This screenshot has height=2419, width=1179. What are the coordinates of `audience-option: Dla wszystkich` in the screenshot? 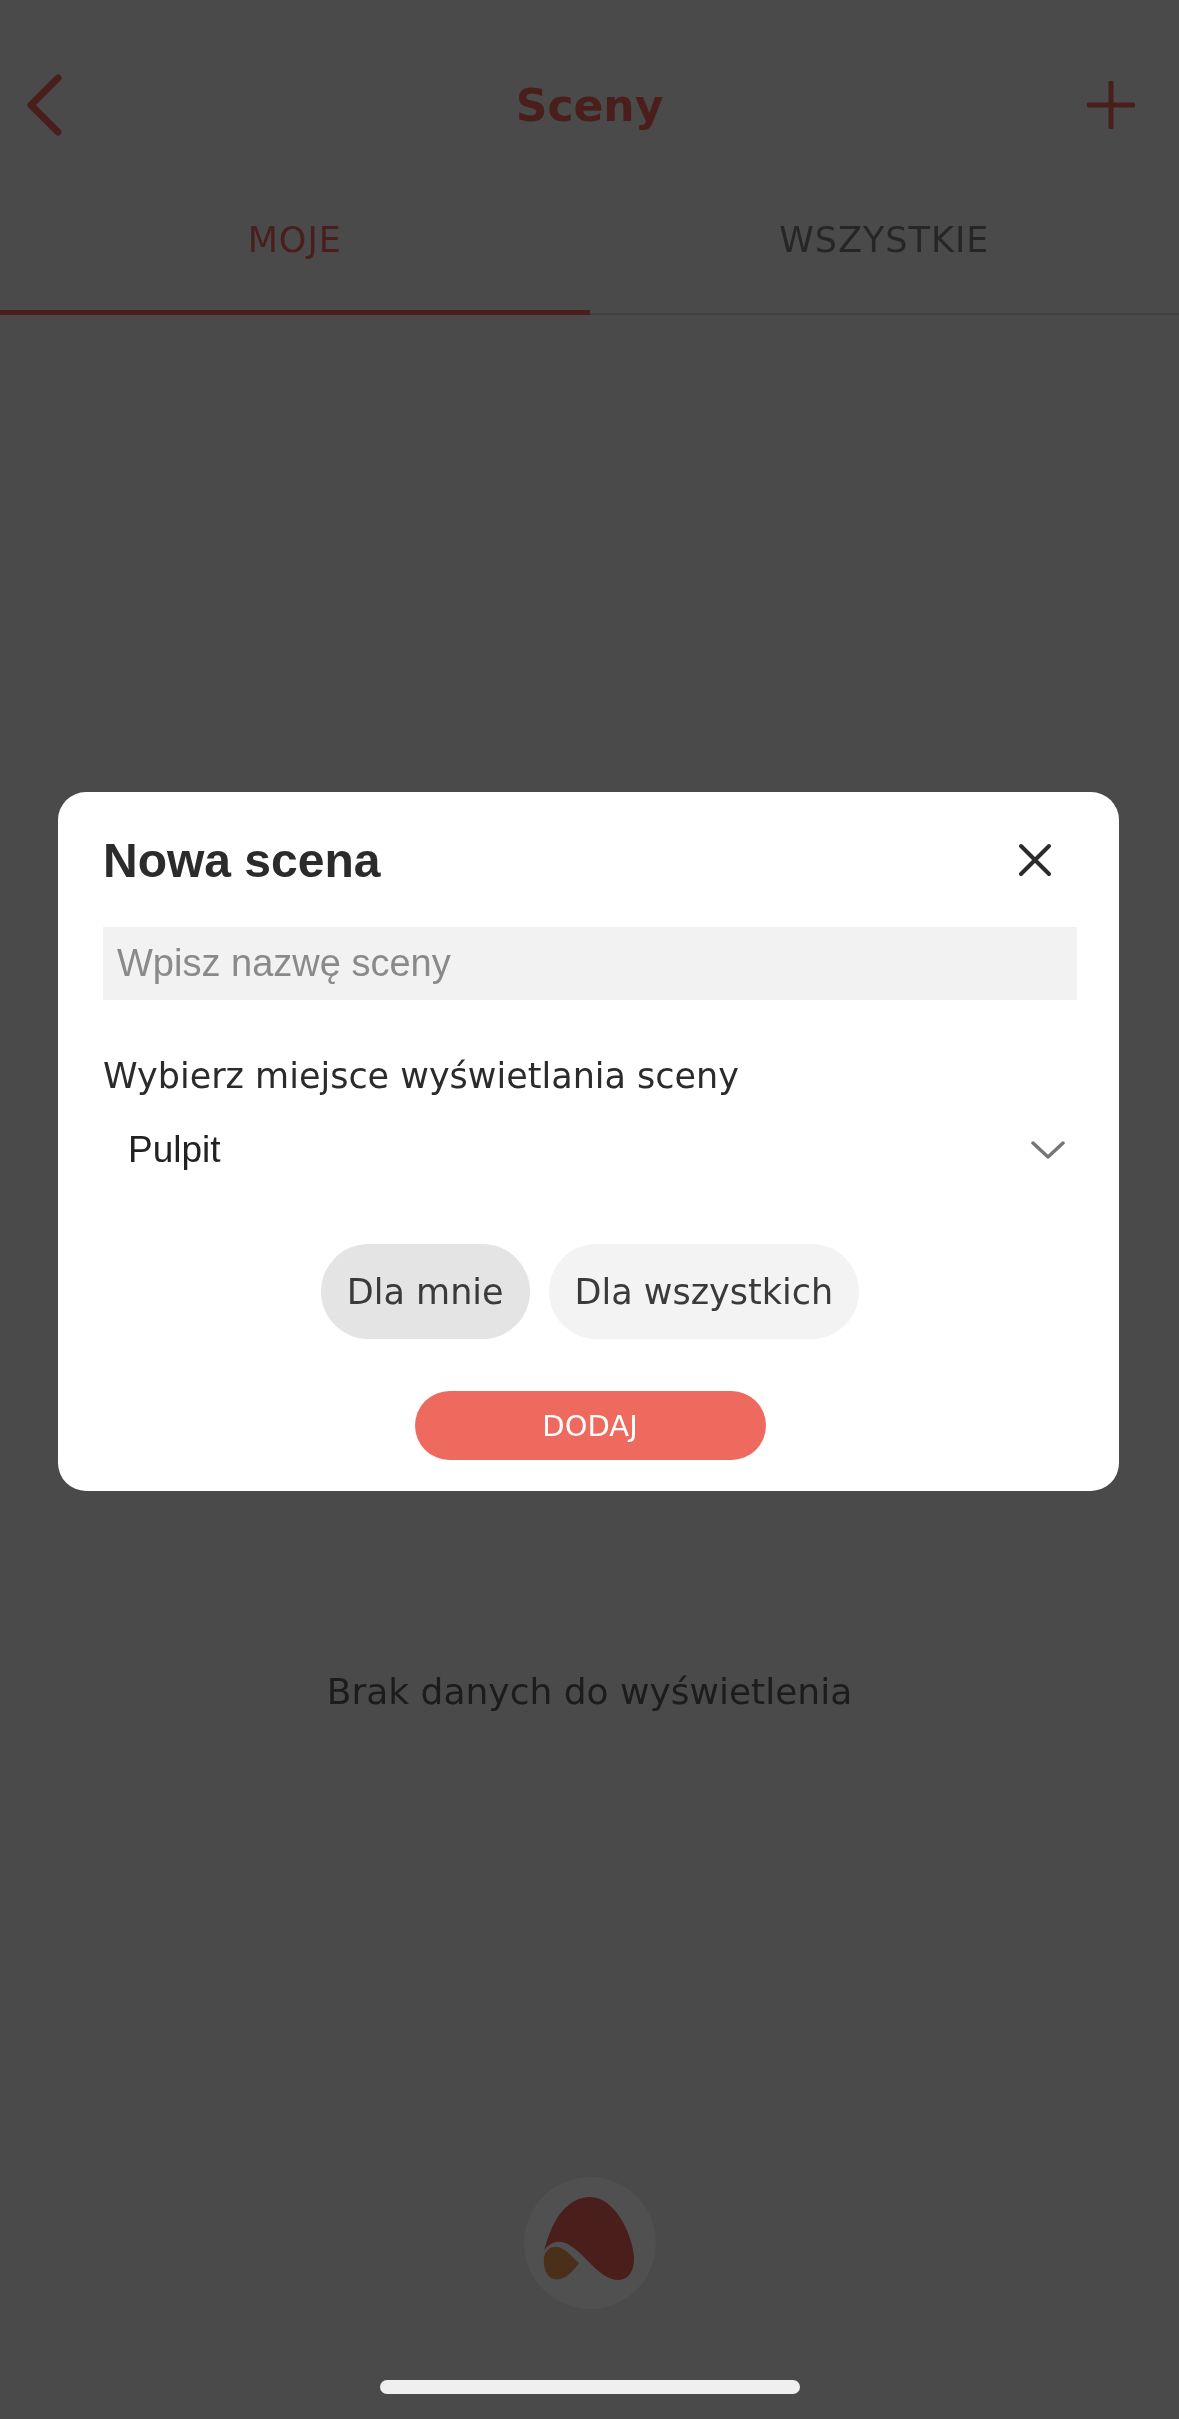 It's located at (704, 1291).